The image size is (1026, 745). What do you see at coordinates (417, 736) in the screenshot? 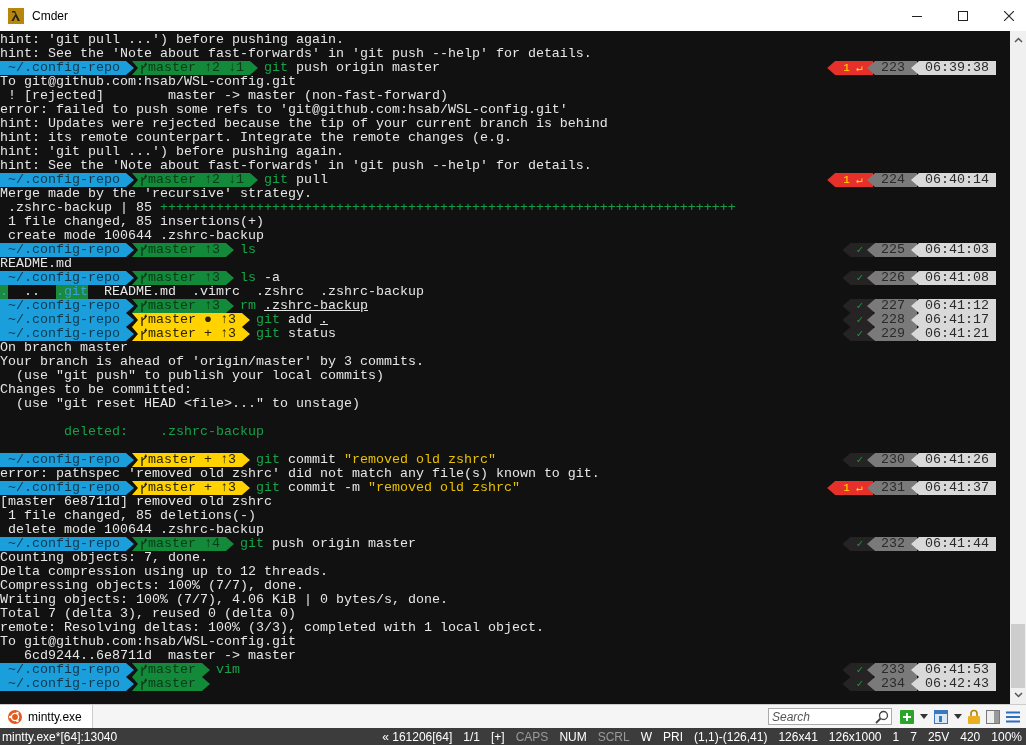
I see `status-item: « 161206[64]` at bounding box center [417, 736].